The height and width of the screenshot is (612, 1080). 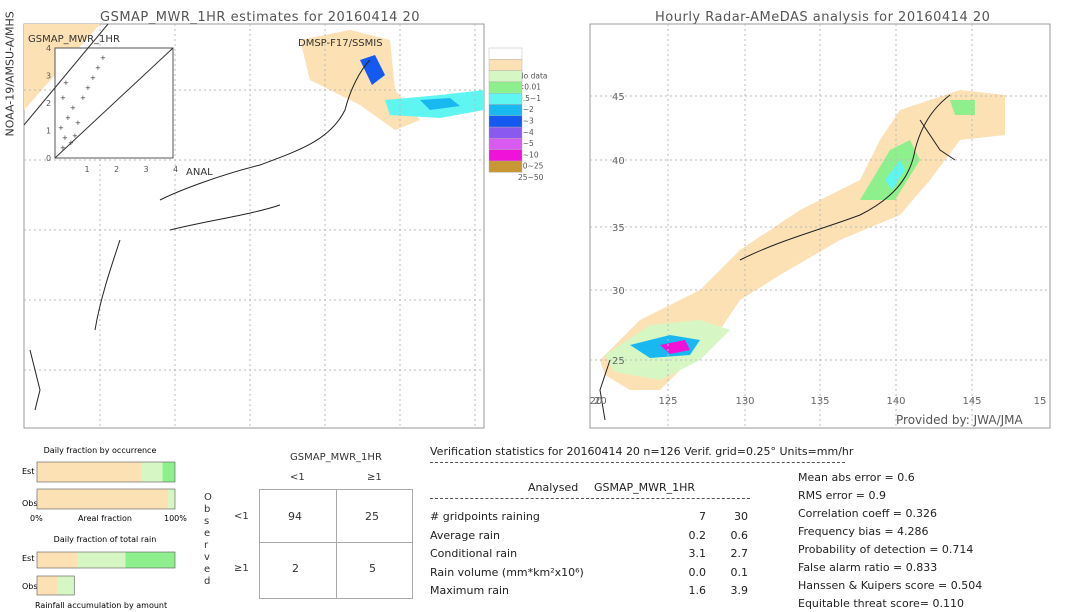 I want to click on lon-tick-label: 130, so click(x=744, y=401).